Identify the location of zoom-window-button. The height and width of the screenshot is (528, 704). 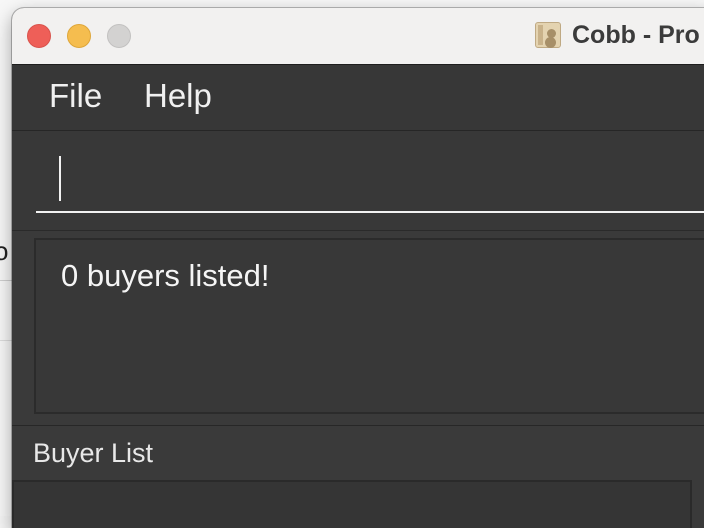
(119, 36).